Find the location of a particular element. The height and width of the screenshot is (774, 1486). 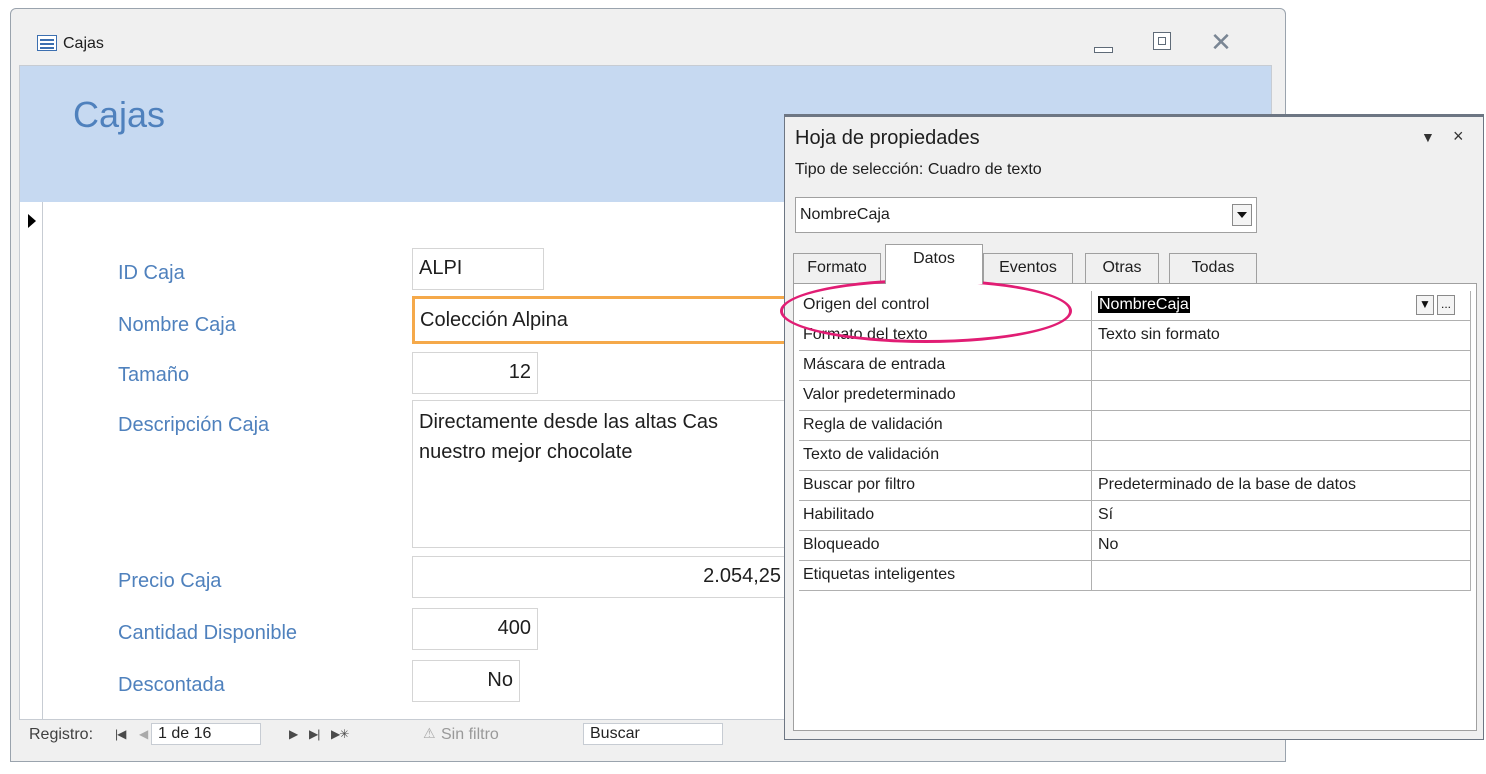

previous-record-icon: ◀ is located at coordinates (143, 734).